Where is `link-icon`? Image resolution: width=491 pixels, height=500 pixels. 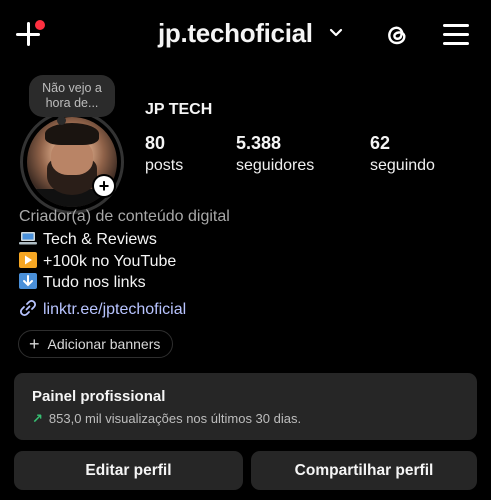
link-icon is located at coordinates (28, 308).